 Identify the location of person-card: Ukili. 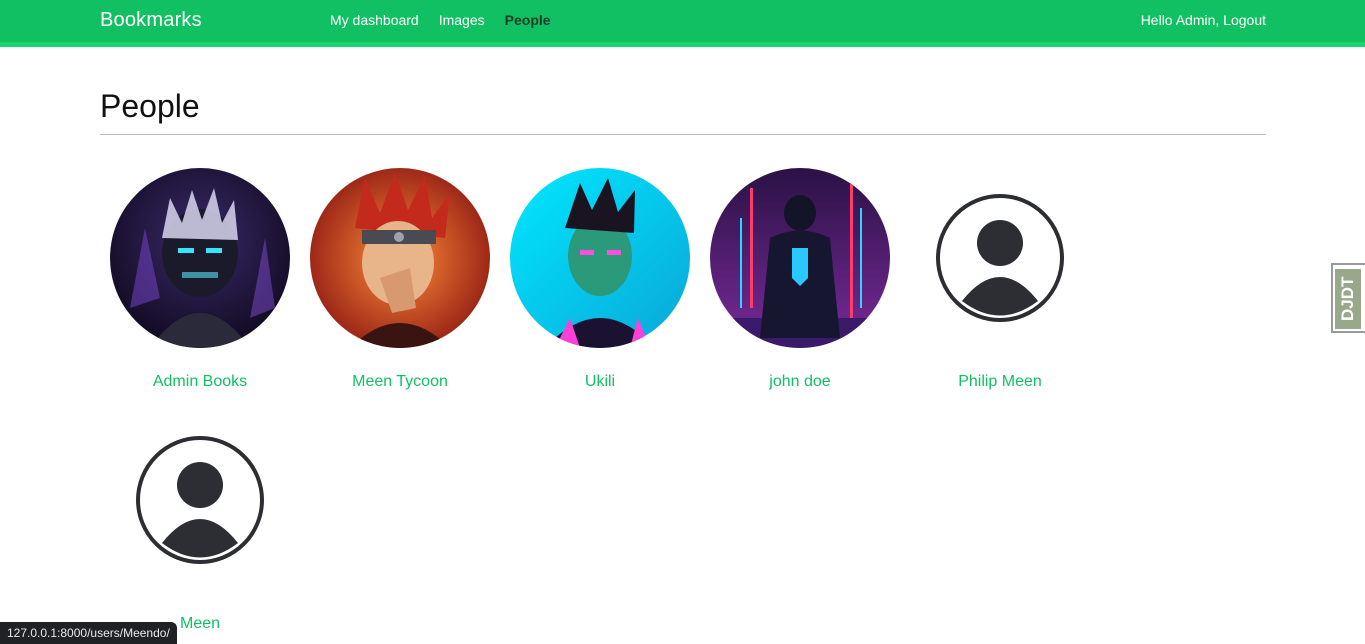
(600, 279).